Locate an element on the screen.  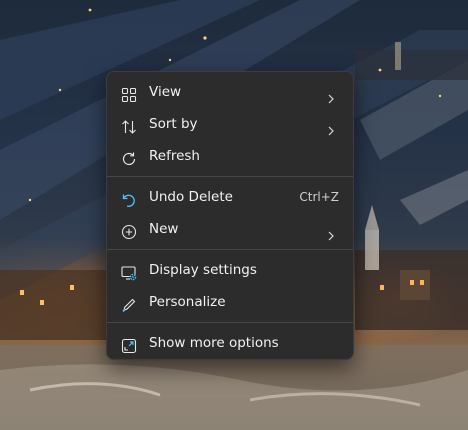
undo-icon is located at coordinates (129, 198).